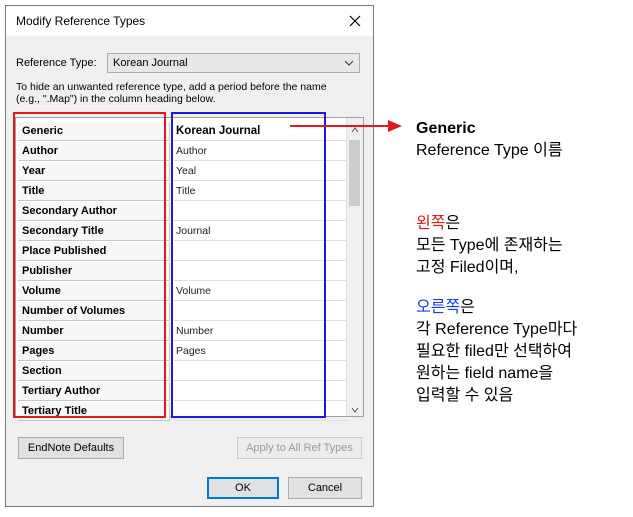 The width and height of the screenshot is (633, 517). Describe the element at coordinates (299, 448) in the screenshot. I see `apply-all-button: Apply to All Ref Types` at that location.